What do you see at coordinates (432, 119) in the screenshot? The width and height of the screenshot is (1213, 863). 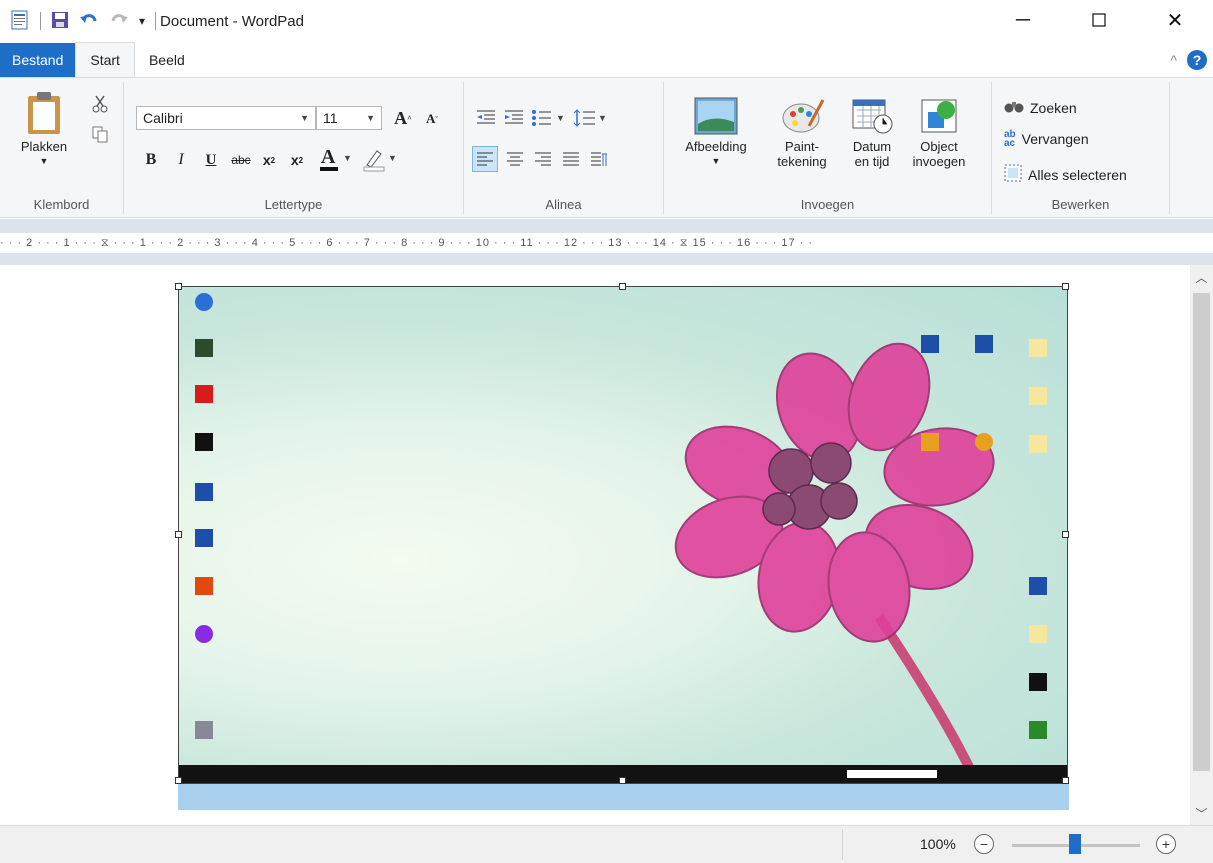 I see `shrink-font-icon: Aˇ` at bounding box center [432, 119].